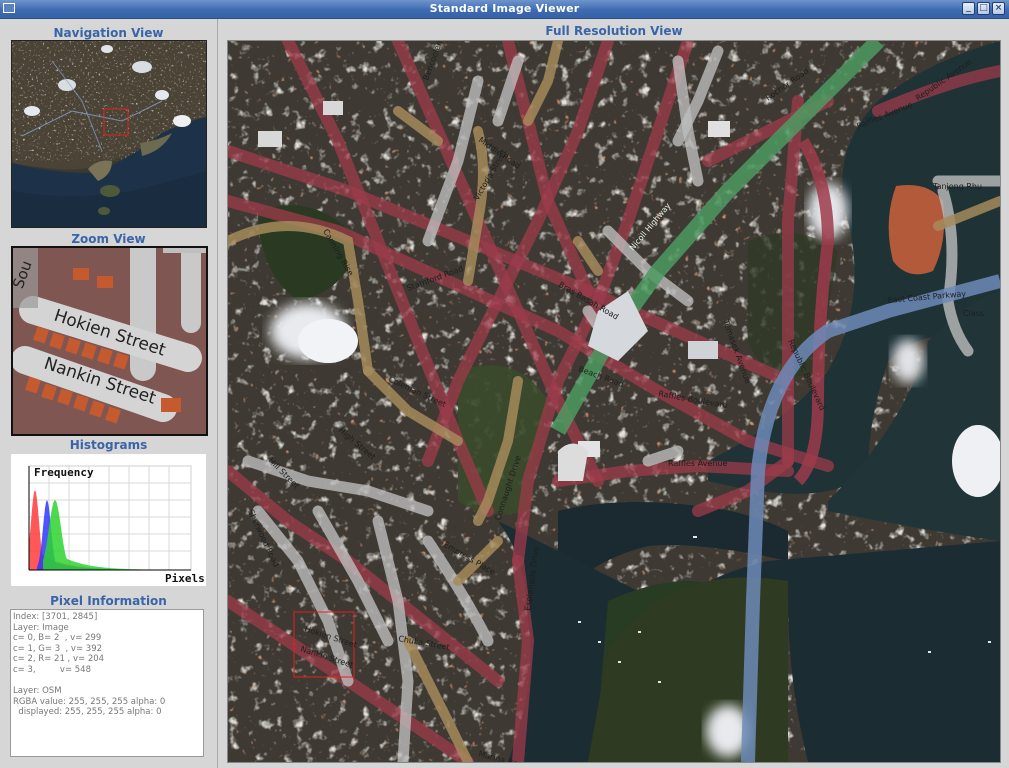 The height and width of the screenshot is (768, 1009). Describe the element at coordinates (108, 445) in the screenshot. I see `histograms-title: Histograms` at that location.